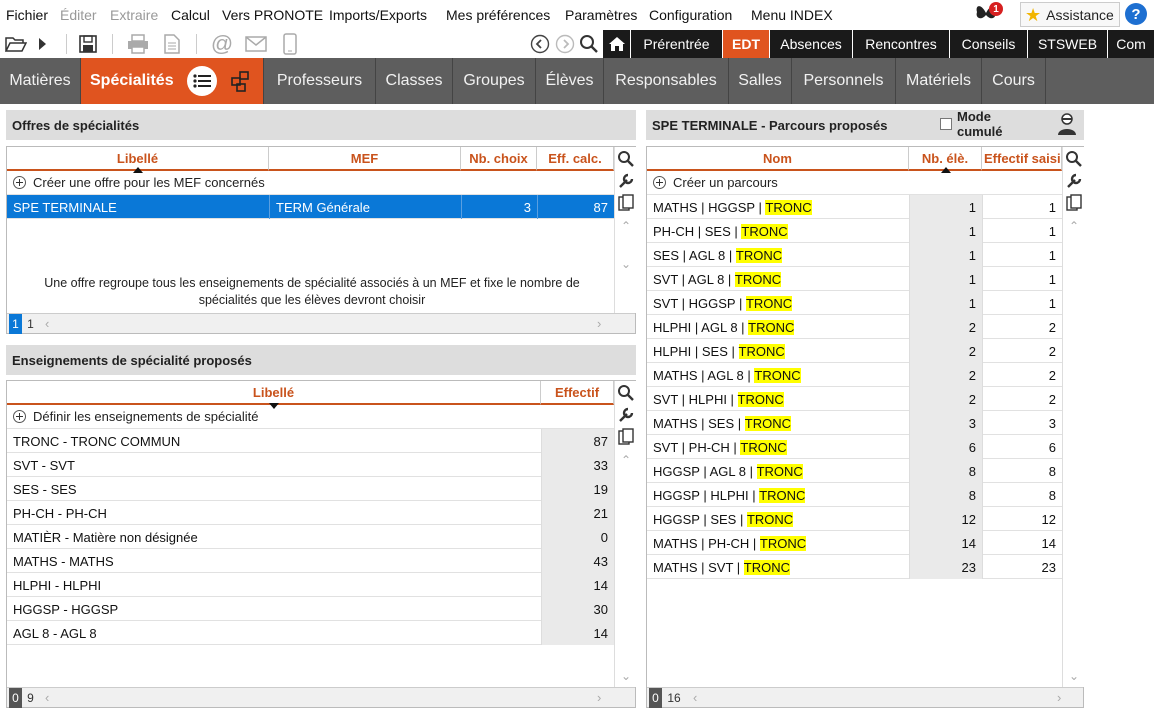 The height and width of the screenshot is (715, 1154). What do you see at coordinates (320, 81) in the screenshot?
I see `subtab-professeurs: Professeurs` at bounding box center [320, 81].